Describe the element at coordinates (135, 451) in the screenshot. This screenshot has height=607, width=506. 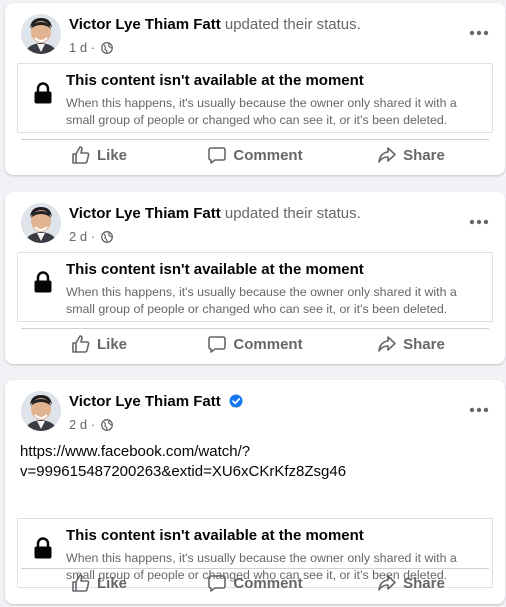
I see `post-text-line: https://www.facebook.com/watch/?` at that location.